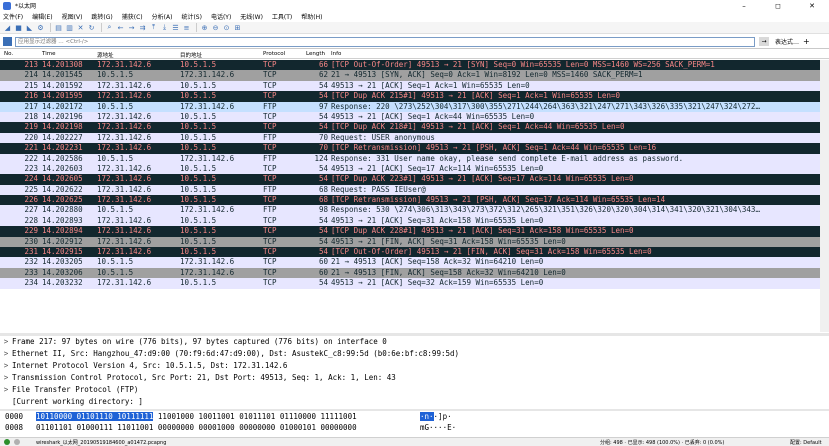 This screenshot has height=446, width=829. I want to click on maximize-button: ◻, so click(778, 5).